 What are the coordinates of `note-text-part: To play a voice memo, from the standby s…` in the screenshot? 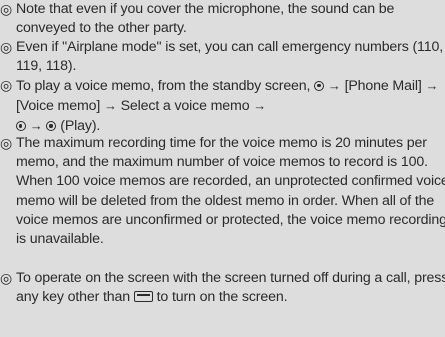 It's located at (163, 86).